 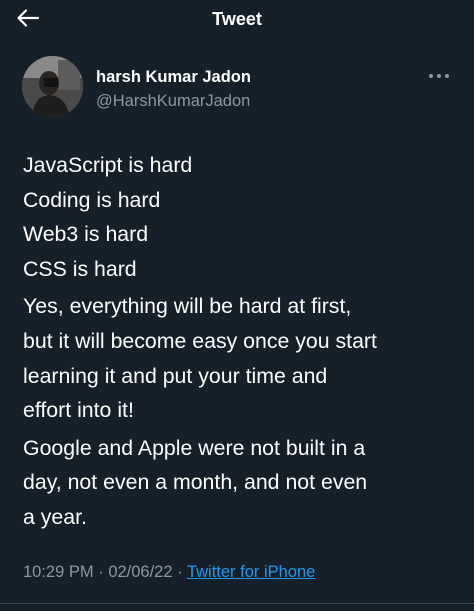 What do you see at coordinates (251, 572) in the screenshot?
I see `tweet-source-link: Twitter for iPhone` at bounding box center [251, 572].